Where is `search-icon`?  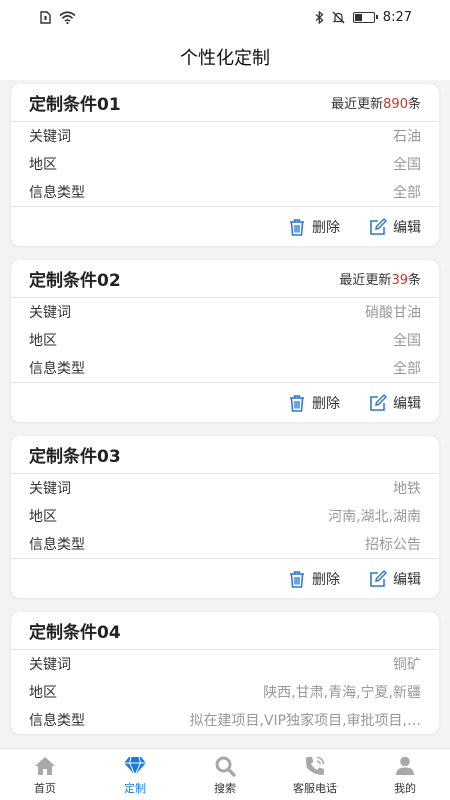
search-icon is located at coordinates (225, 766).